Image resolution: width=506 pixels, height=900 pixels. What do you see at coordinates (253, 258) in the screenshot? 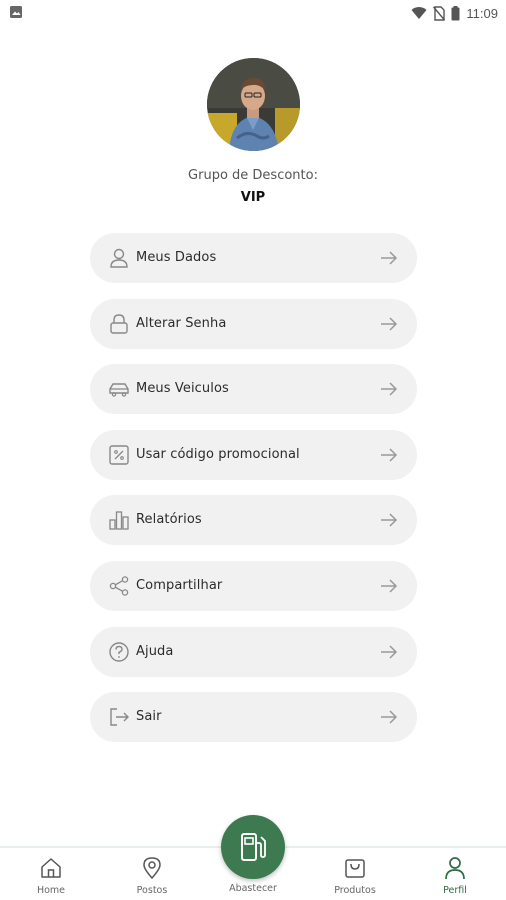
I see `menu-item-meus-dados: Meus Dados` at bounding box center [253, 258].